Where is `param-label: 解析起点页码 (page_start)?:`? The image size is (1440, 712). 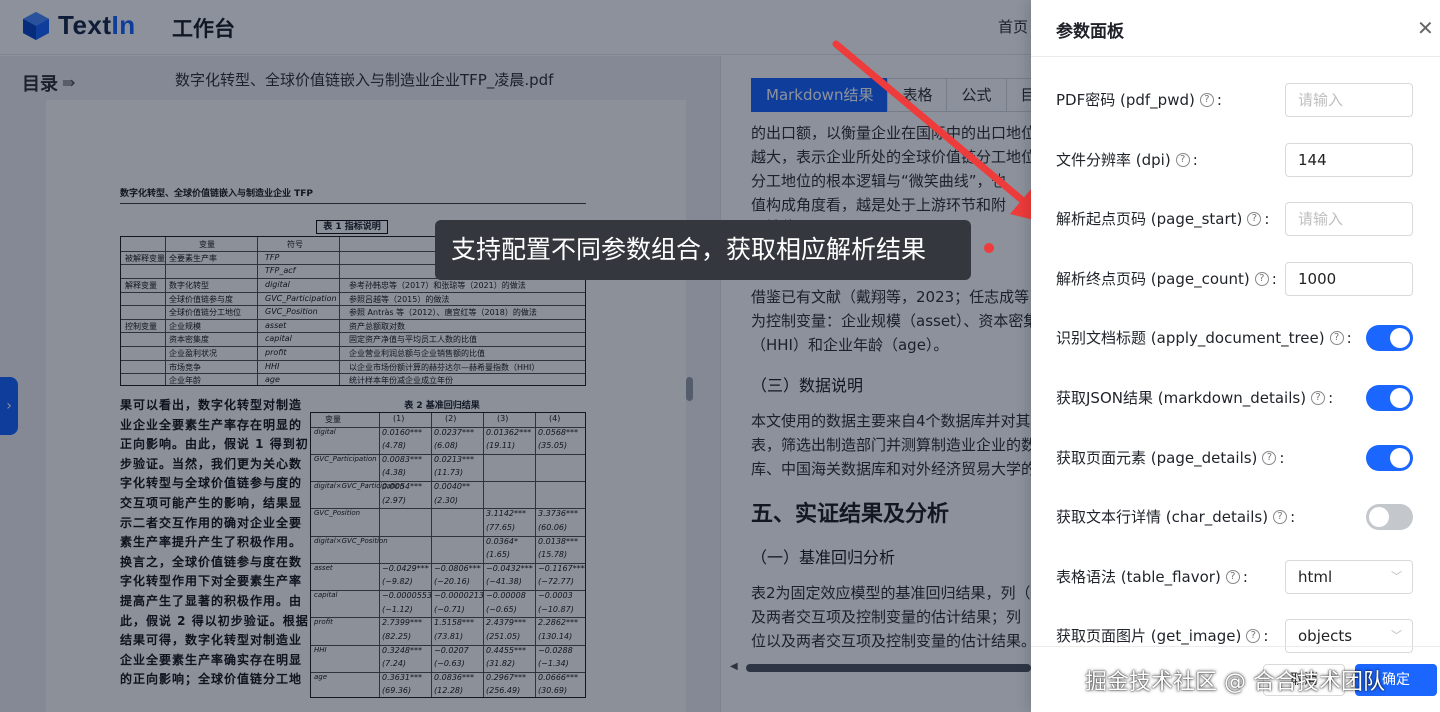
param-label: 解析起点页码 (page_start)?: is located at coordinates (1162, 218).